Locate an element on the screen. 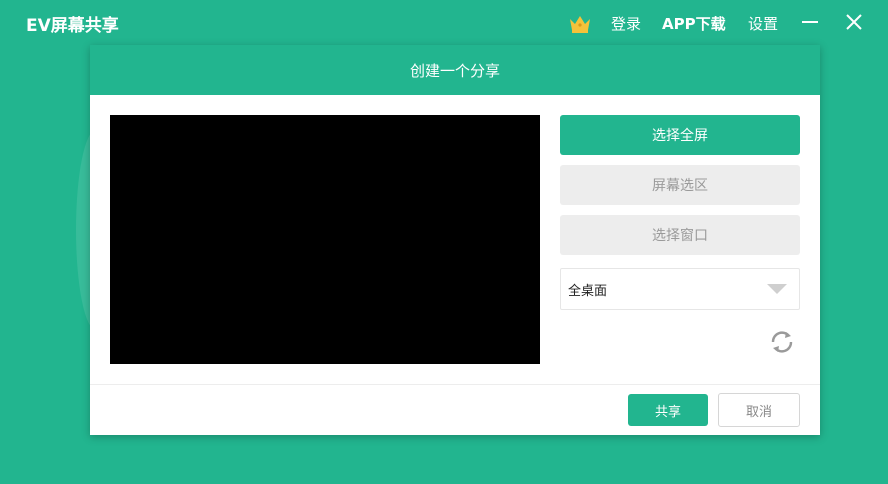  share-button: 共享 is located at coordinates (668, 410).